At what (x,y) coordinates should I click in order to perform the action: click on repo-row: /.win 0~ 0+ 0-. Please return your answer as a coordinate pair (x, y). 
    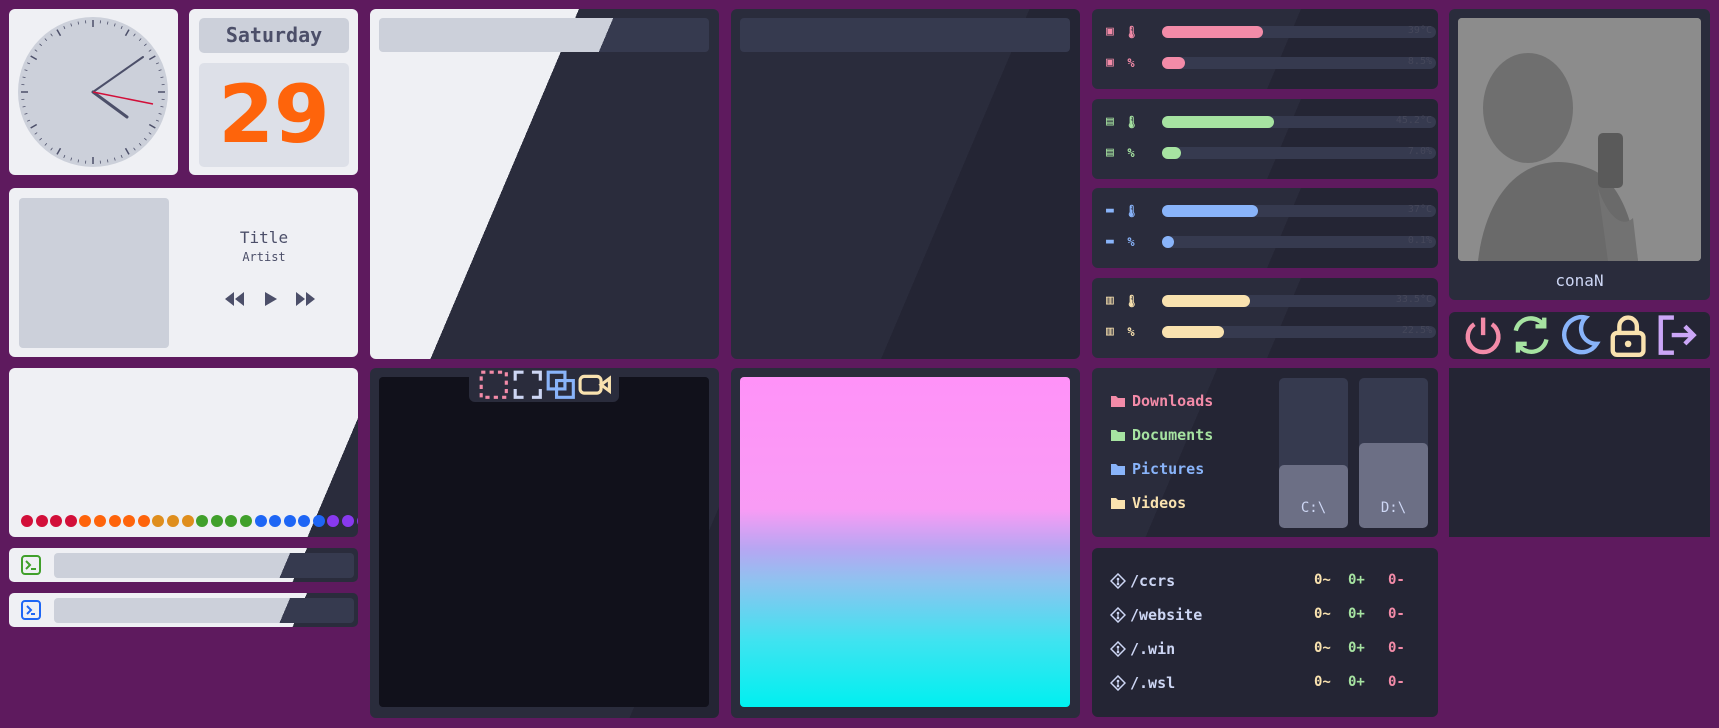
    Looking at the image, I should click on (1270, 649).